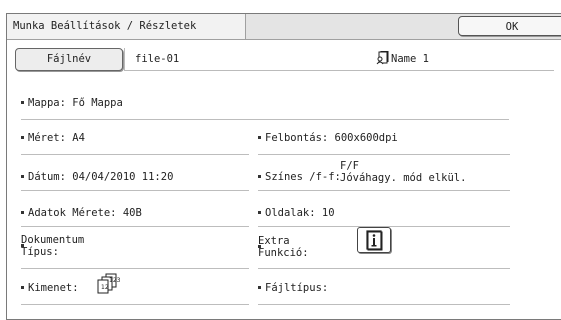 This screenshot has width=561, height=320. I want to click on extra-function-line1: Extra, so click(274, 241).